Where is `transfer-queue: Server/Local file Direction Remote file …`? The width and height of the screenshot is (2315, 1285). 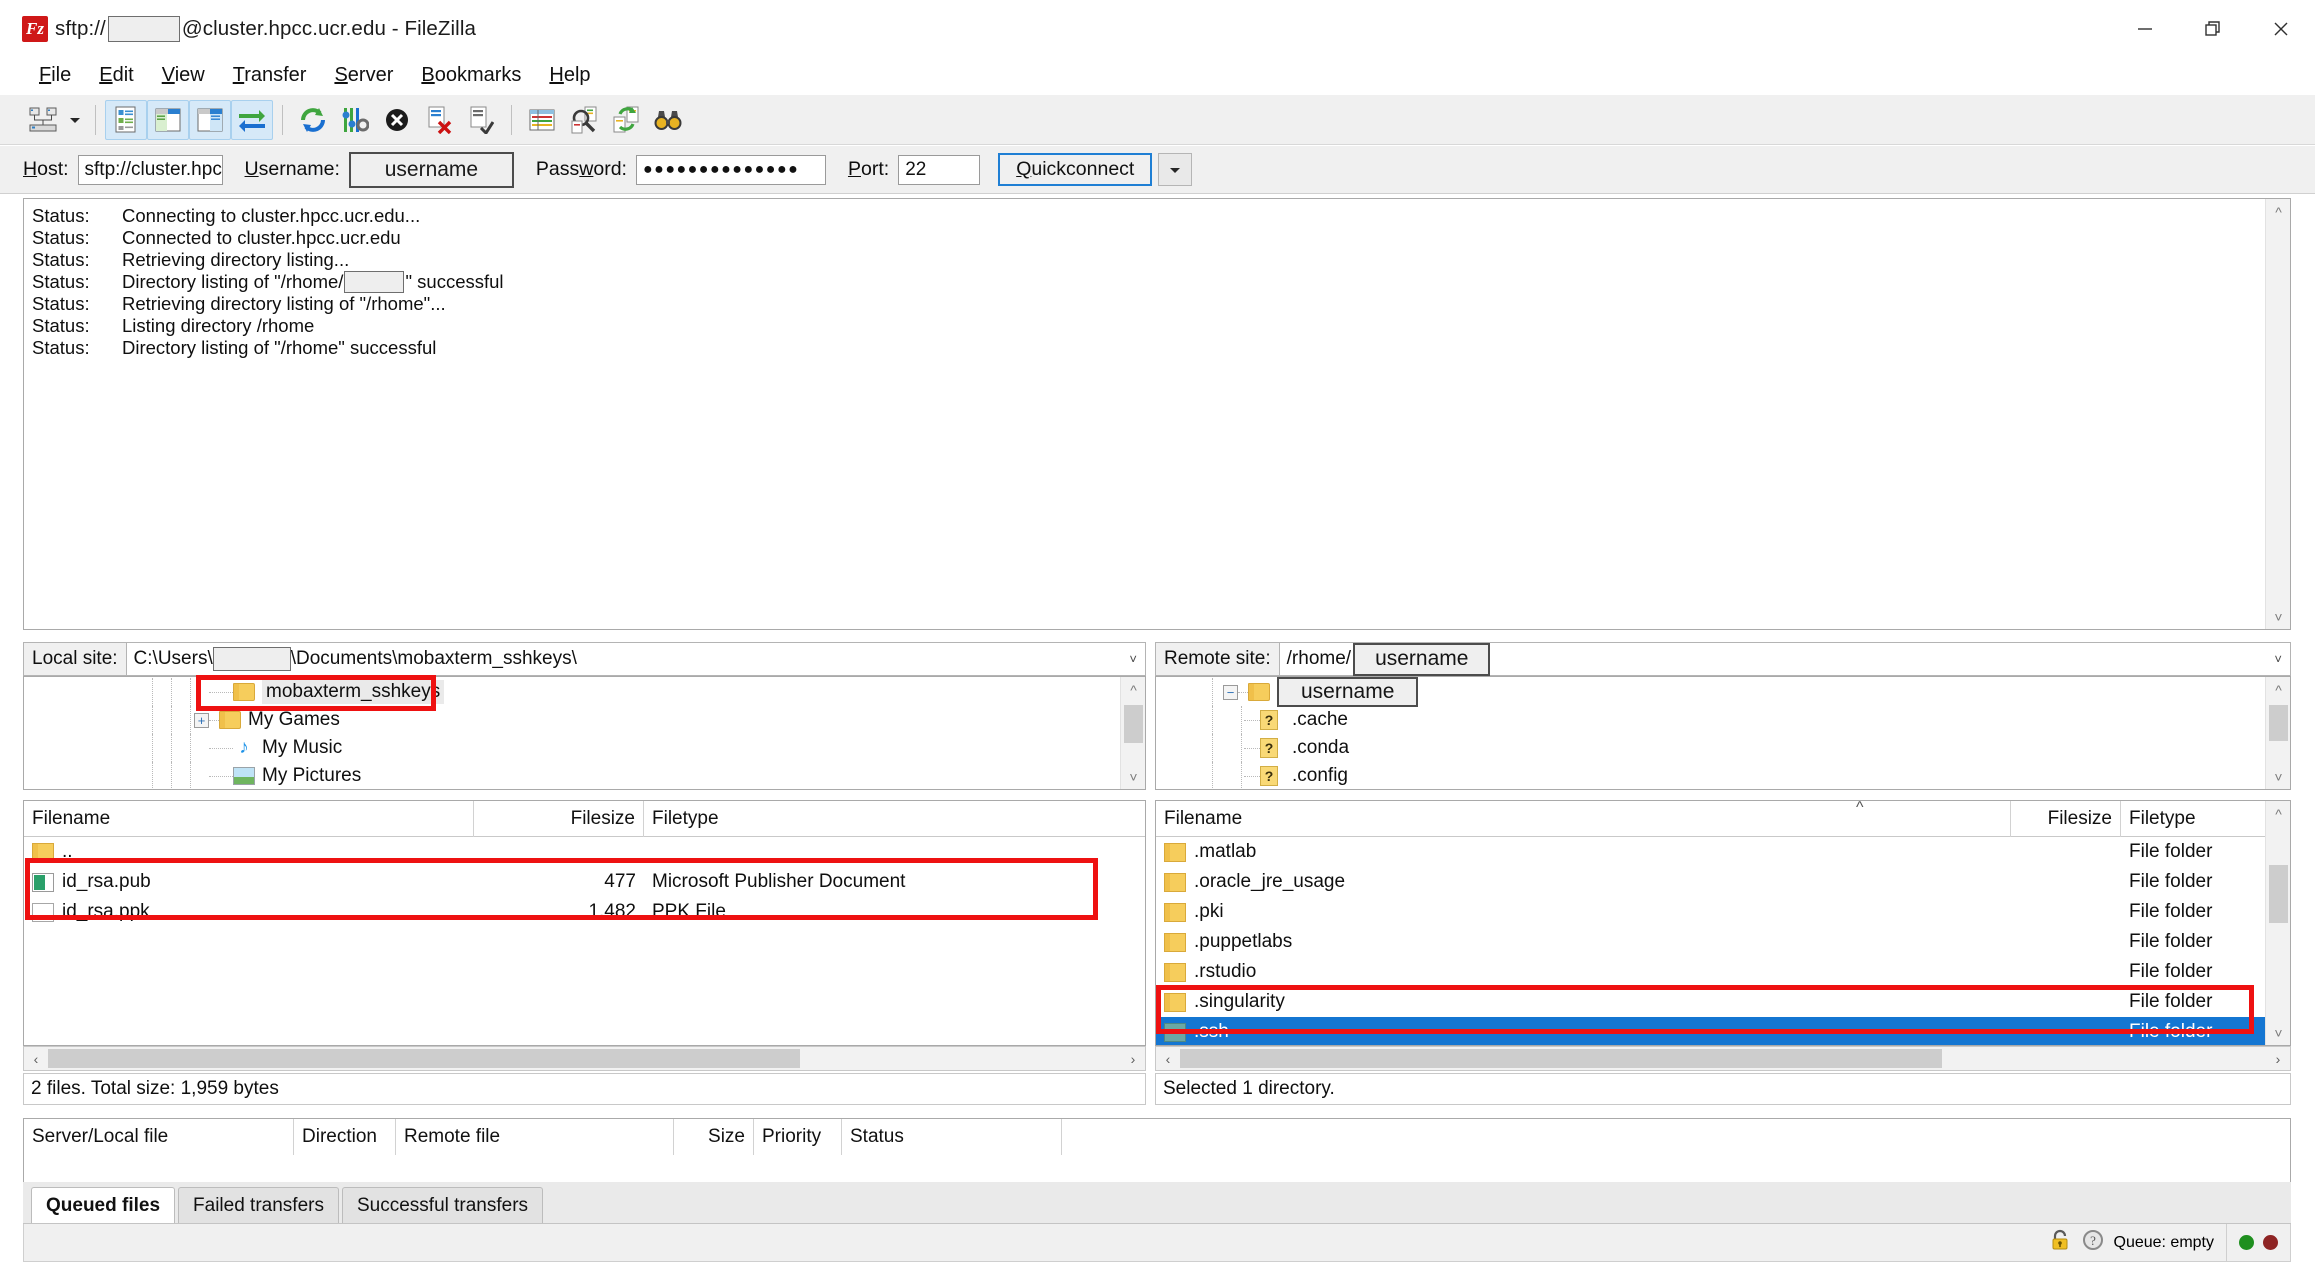 transfer-queue: Server/Local file Direction Remote file … is located at coordinates (1157, 1151).